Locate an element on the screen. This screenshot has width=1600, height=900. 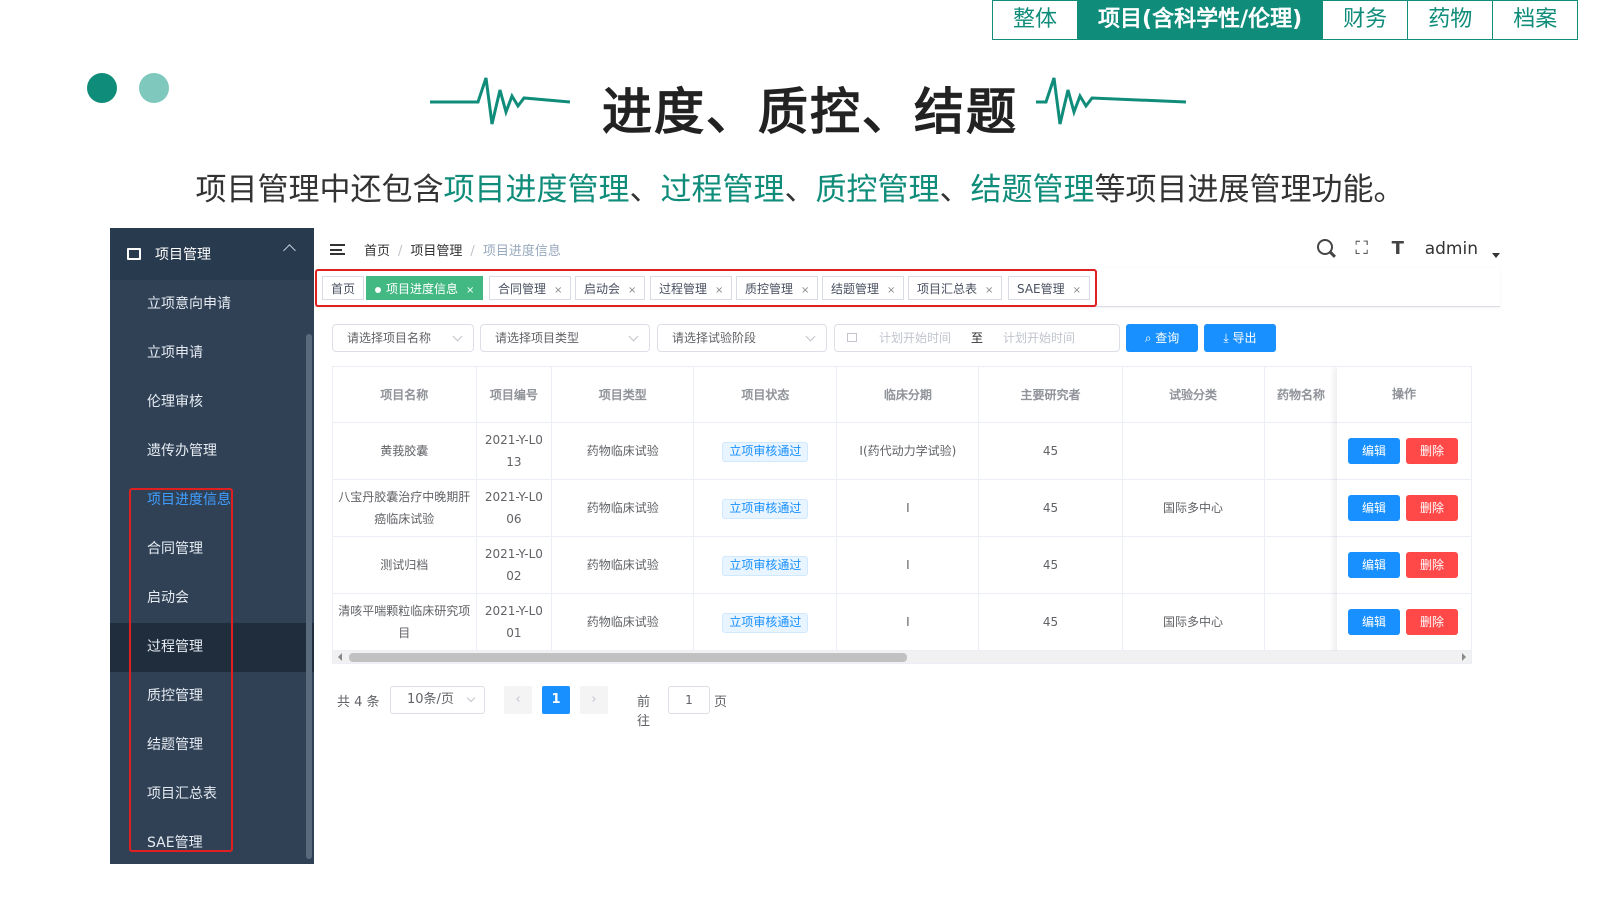
user-name: admin is located at coordinates (1451, 249).